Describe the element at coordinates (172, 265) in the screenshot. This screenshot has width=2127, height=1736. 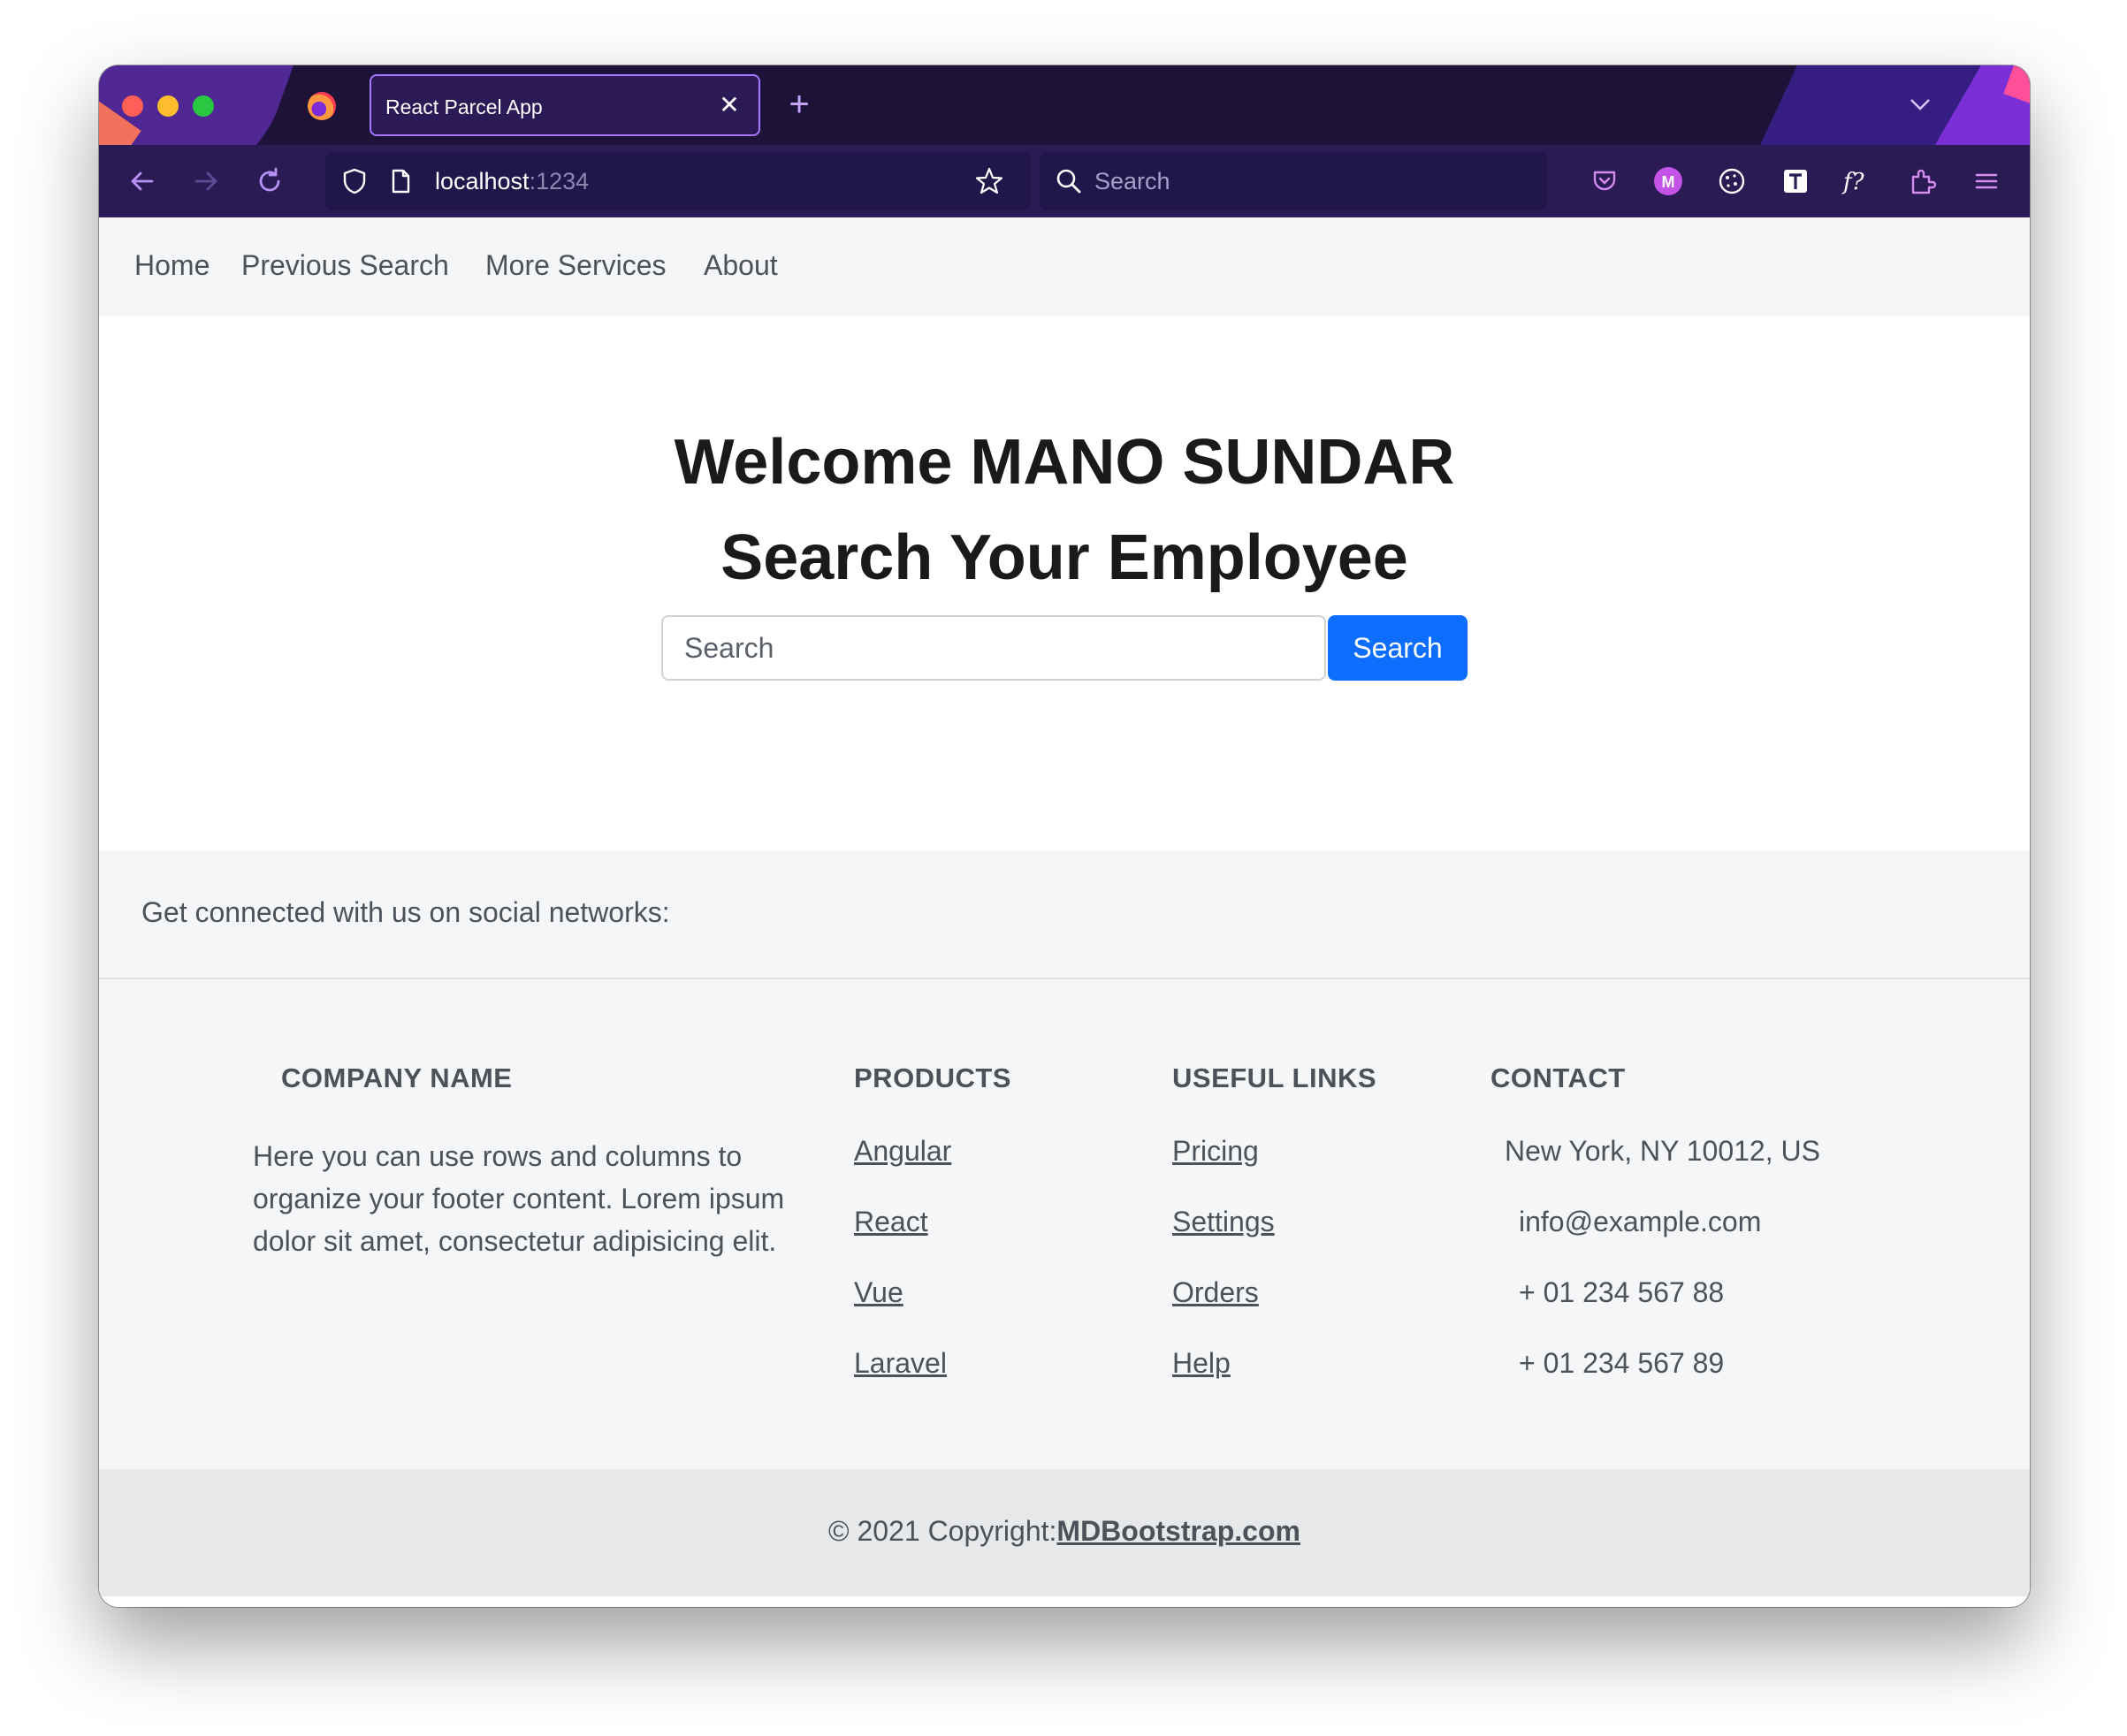
I see `nav-home: Home` at that location.